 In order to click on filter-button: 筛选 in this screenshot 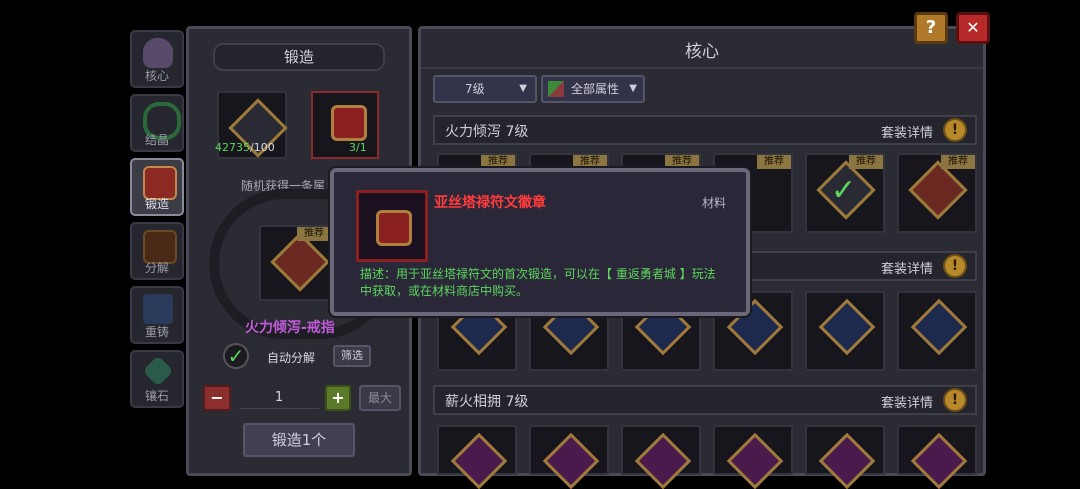, I will do `click(352, 356)`.